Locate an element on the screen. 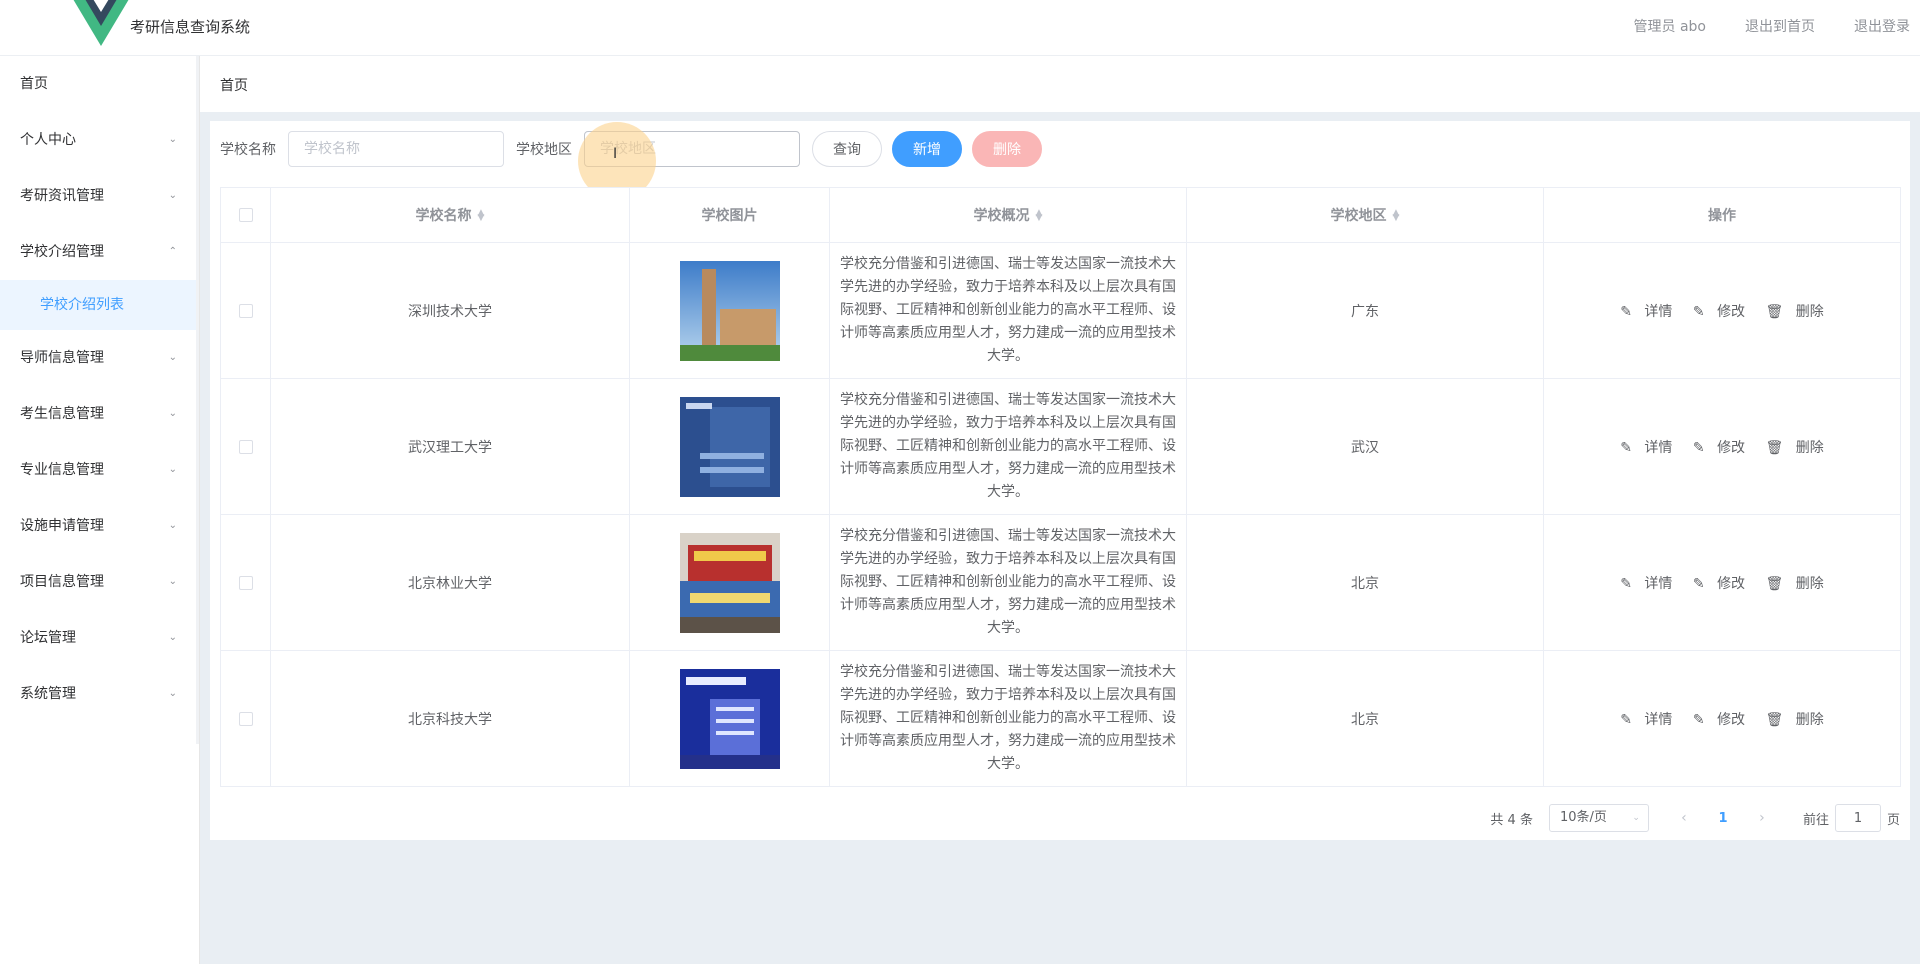 The width and height of the screenshot is (1920, 964). query-button: 查询 is located at coordinates (847, 149).